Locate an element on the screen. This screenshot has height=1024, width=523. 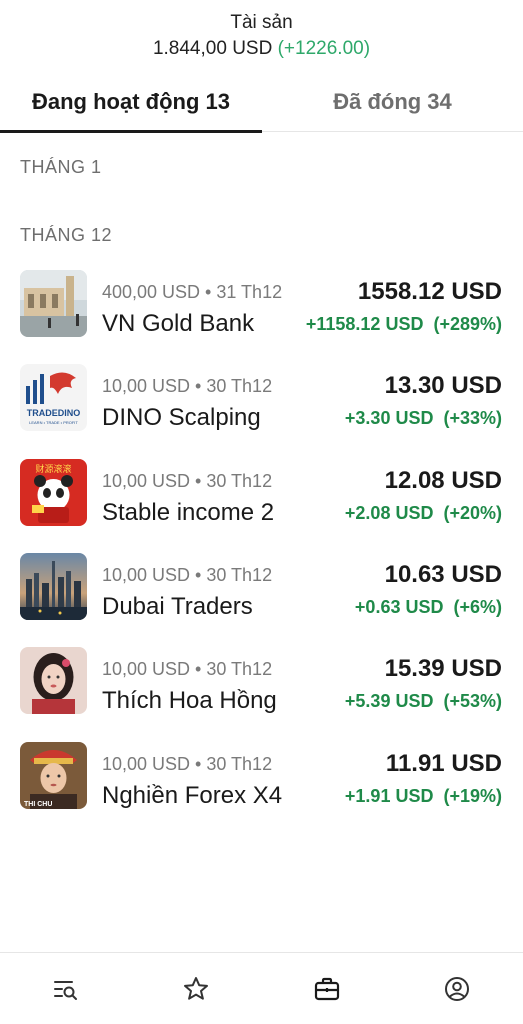
strategy-change-amount: +5.39 USD is located at coordinates (389, 701).